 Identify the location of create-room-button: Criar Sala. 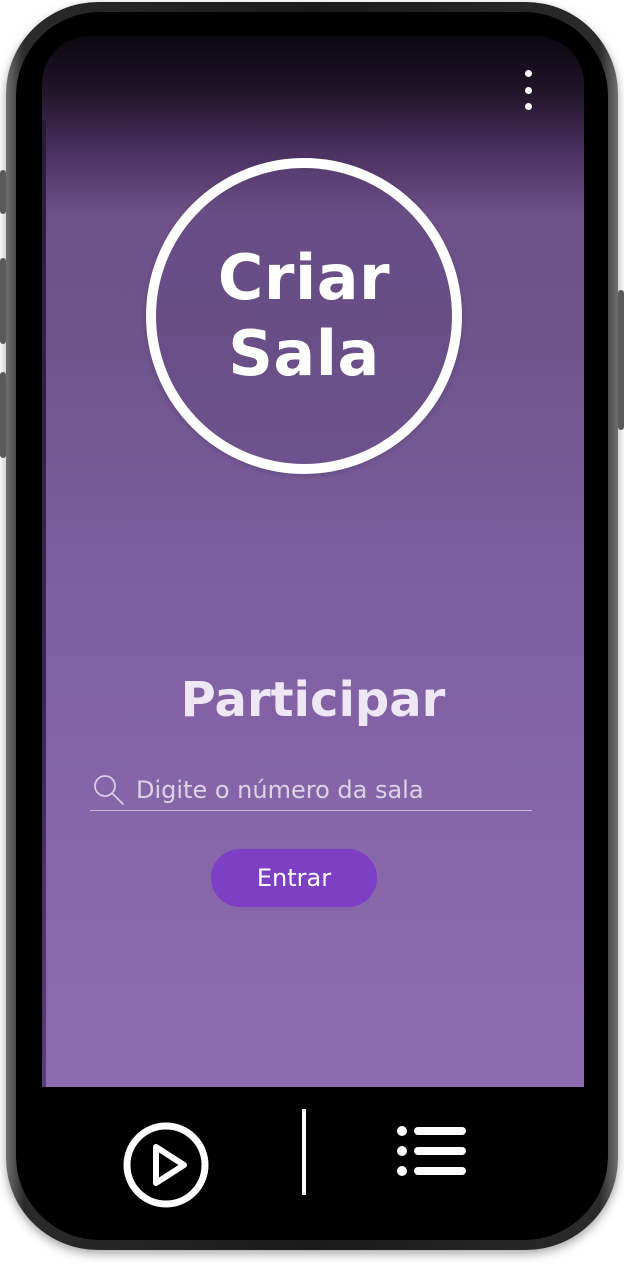
(304, 316).